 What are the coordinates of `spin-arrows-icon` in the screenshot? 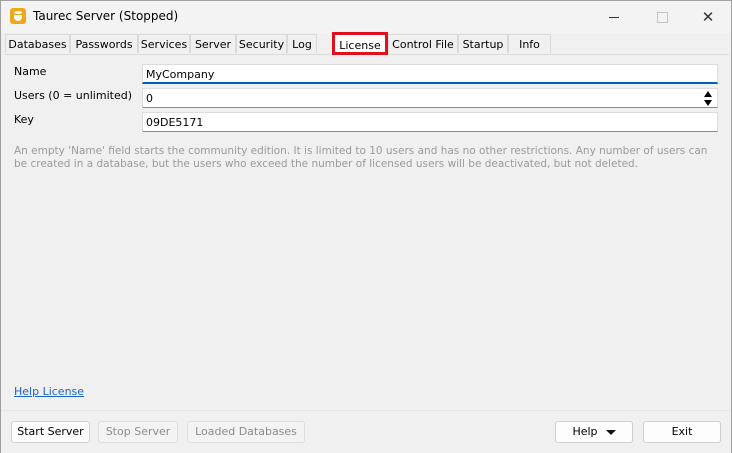 It's located at (708, 98).